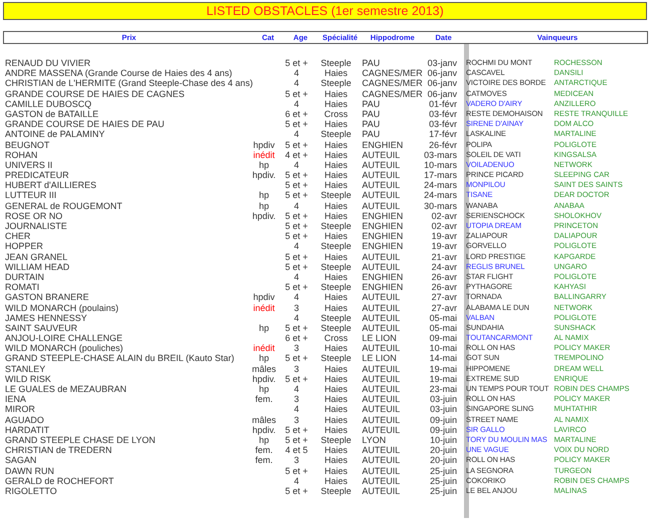 Image resolution: width=650 pixels, height=520 pixels. What do you see at coordinates (443, 358) in the screenshot?
I see `table-cell-text: 14-mai` at bounding box center [443, 358].